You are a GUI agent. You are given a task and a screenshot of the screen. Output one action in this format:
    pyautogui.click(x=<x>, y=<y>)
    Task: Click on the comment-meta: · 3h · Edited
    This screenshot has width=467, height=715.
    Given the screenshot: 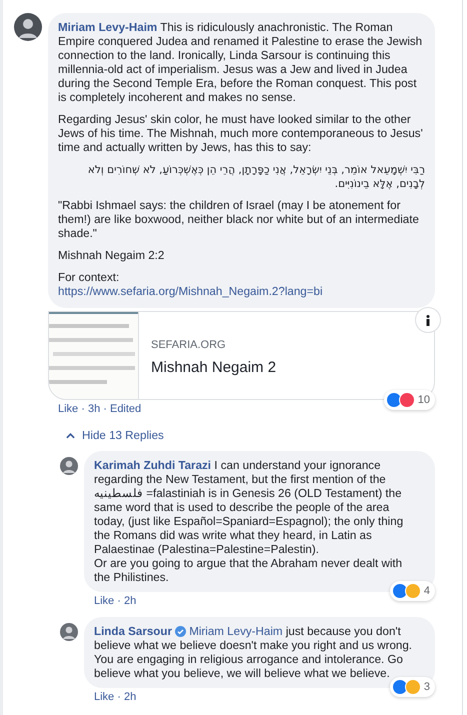 What is the action you would take?
    pyautogui.click(x=111, y=409)
    